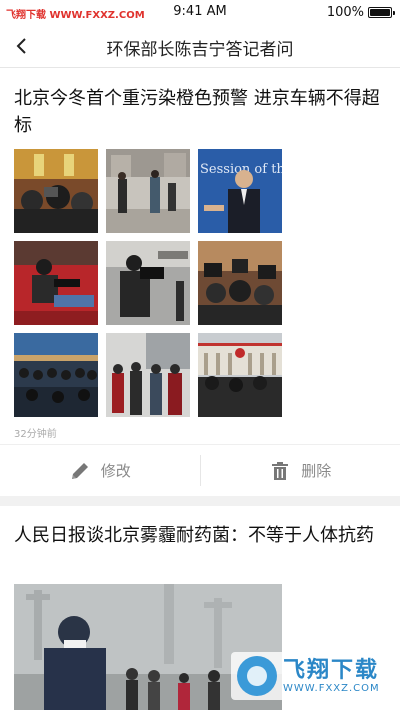 Image resolution: width=400 pixels, height=710 pixels. I want to click on pencil-icon, so click(79, 470).